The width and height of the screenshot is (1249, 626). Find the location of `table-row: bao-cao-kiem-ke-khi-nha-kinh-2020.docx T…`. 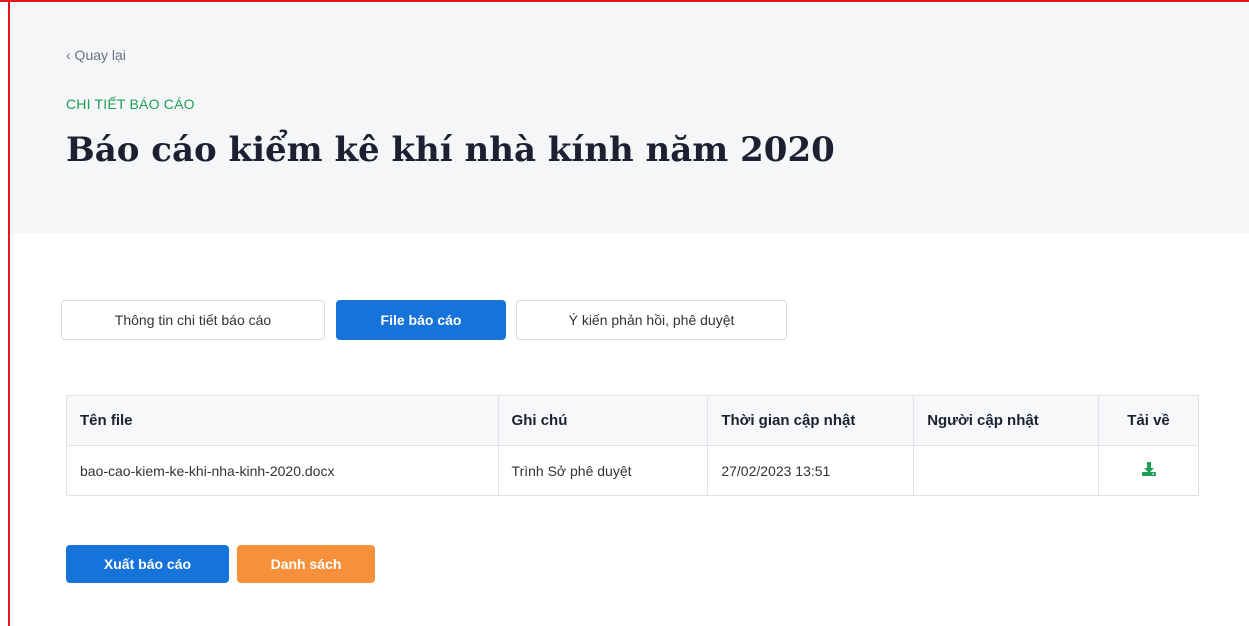

table-row: bao-cao-kiem-ke-khi-nha-kinh-2020.docx T… is located at coordinates (632, 470).